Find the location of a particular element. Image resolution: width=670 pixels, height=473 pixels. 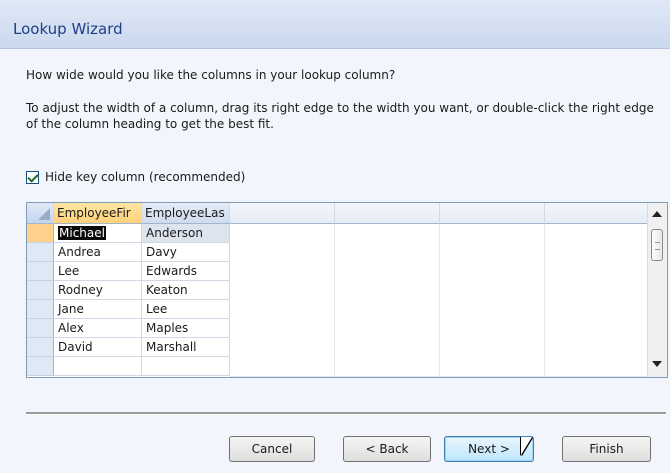

cell-first-name: Rodney is located at coordinates (98, 290).